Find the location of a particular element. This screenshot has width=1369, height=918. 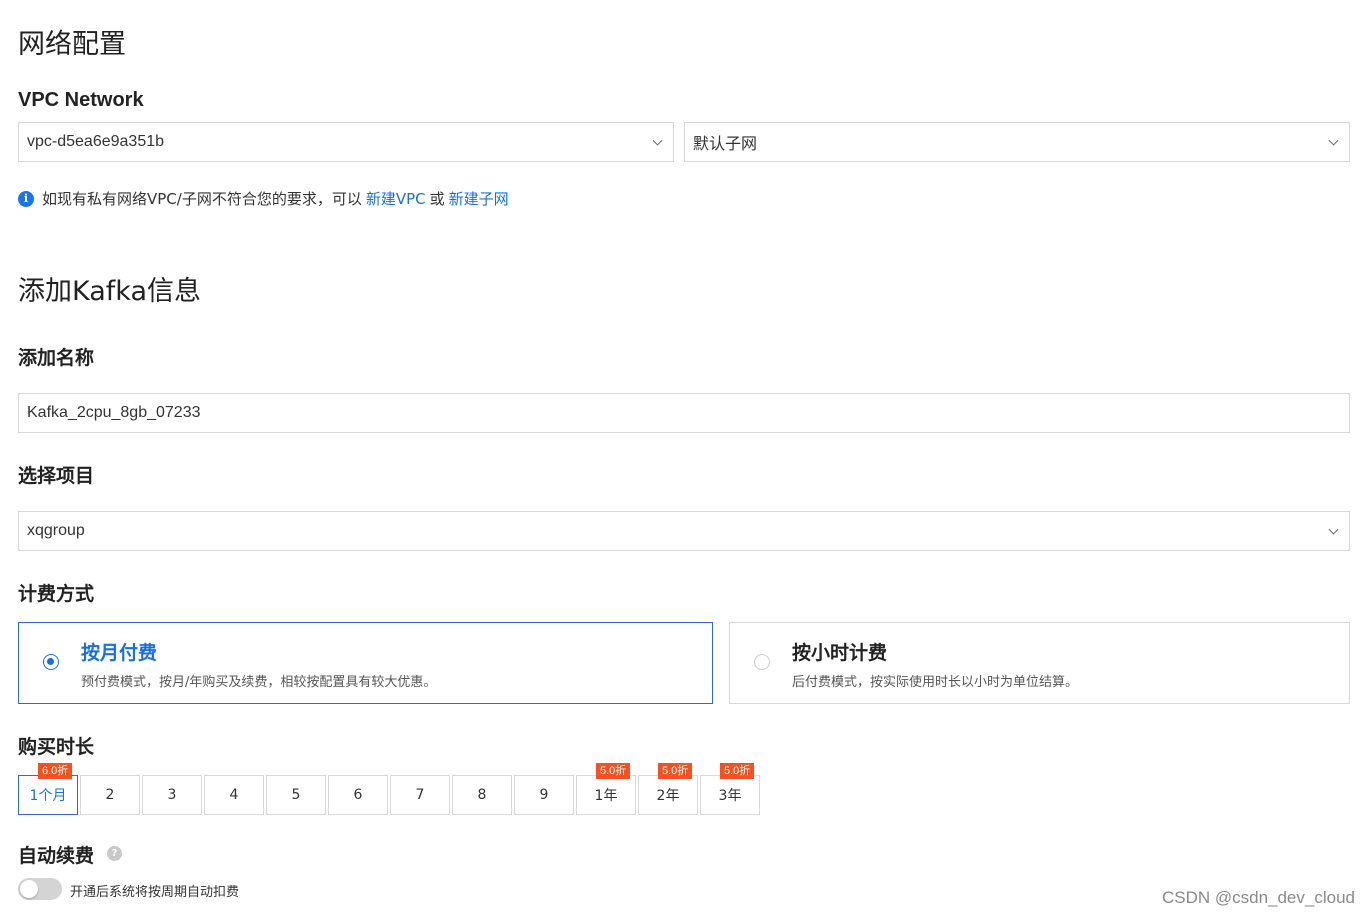

autorenew-label: 自动续费 is located at coordinates (56, 856).